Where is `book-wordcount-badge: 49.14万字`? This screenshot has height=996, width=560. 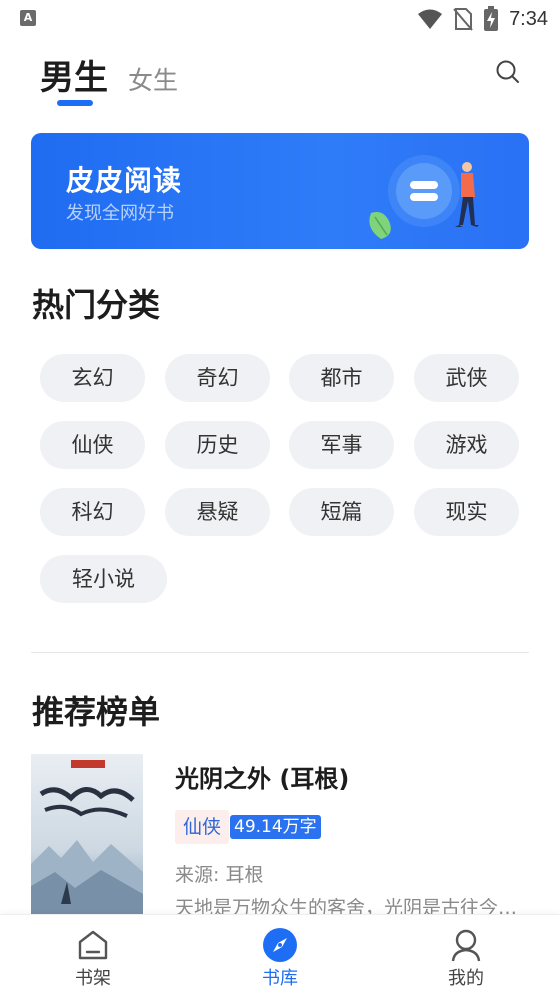
book-wordcount-badge: 49.14万字 is located at coordinates (275, 827).